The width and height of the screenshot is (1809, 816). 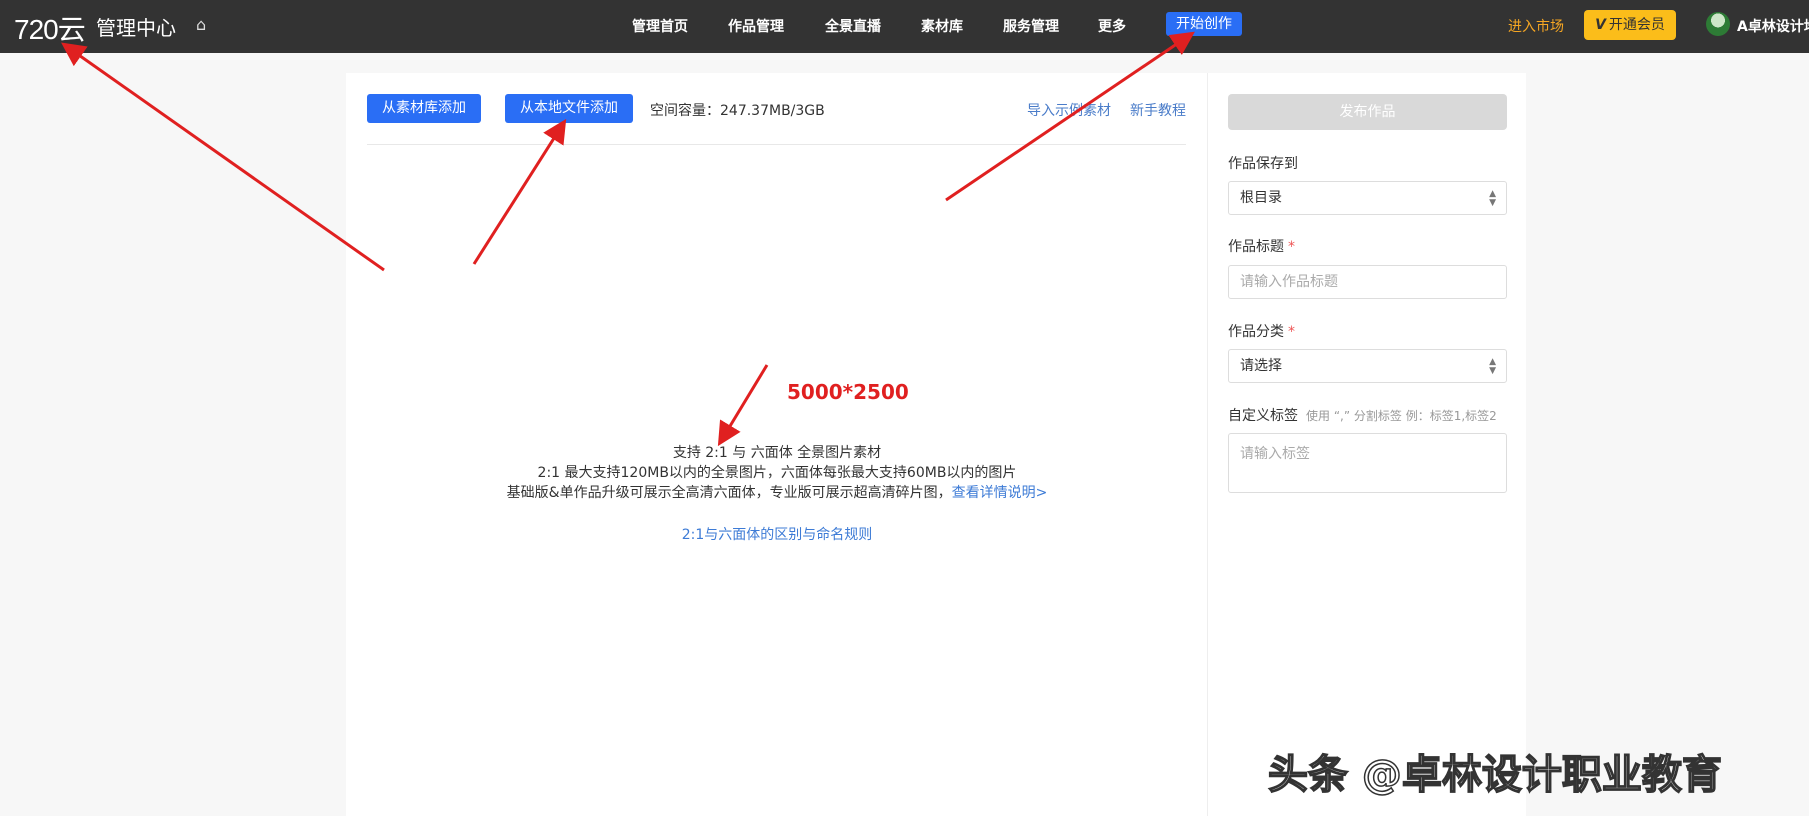 I want to click on tags-label: 自定义标签 使用 “,” 分割标签 例：标签1,标签2, so click(x=1362, y=415).